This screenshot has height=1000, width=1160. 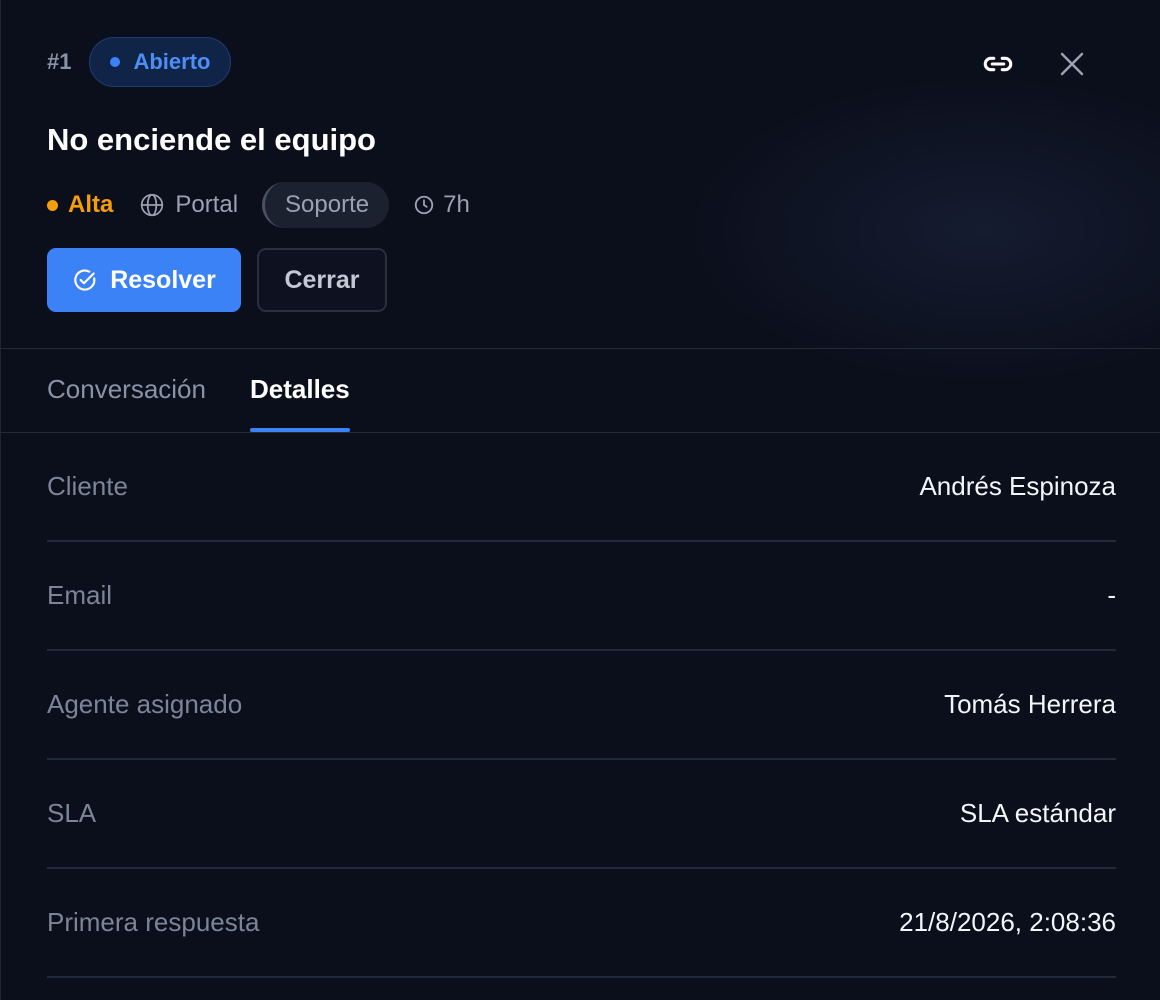 What do you see at coordinates (1111, 595) in the screenshot?
I see `detail-value: -` at bounding box center [1111, 595].